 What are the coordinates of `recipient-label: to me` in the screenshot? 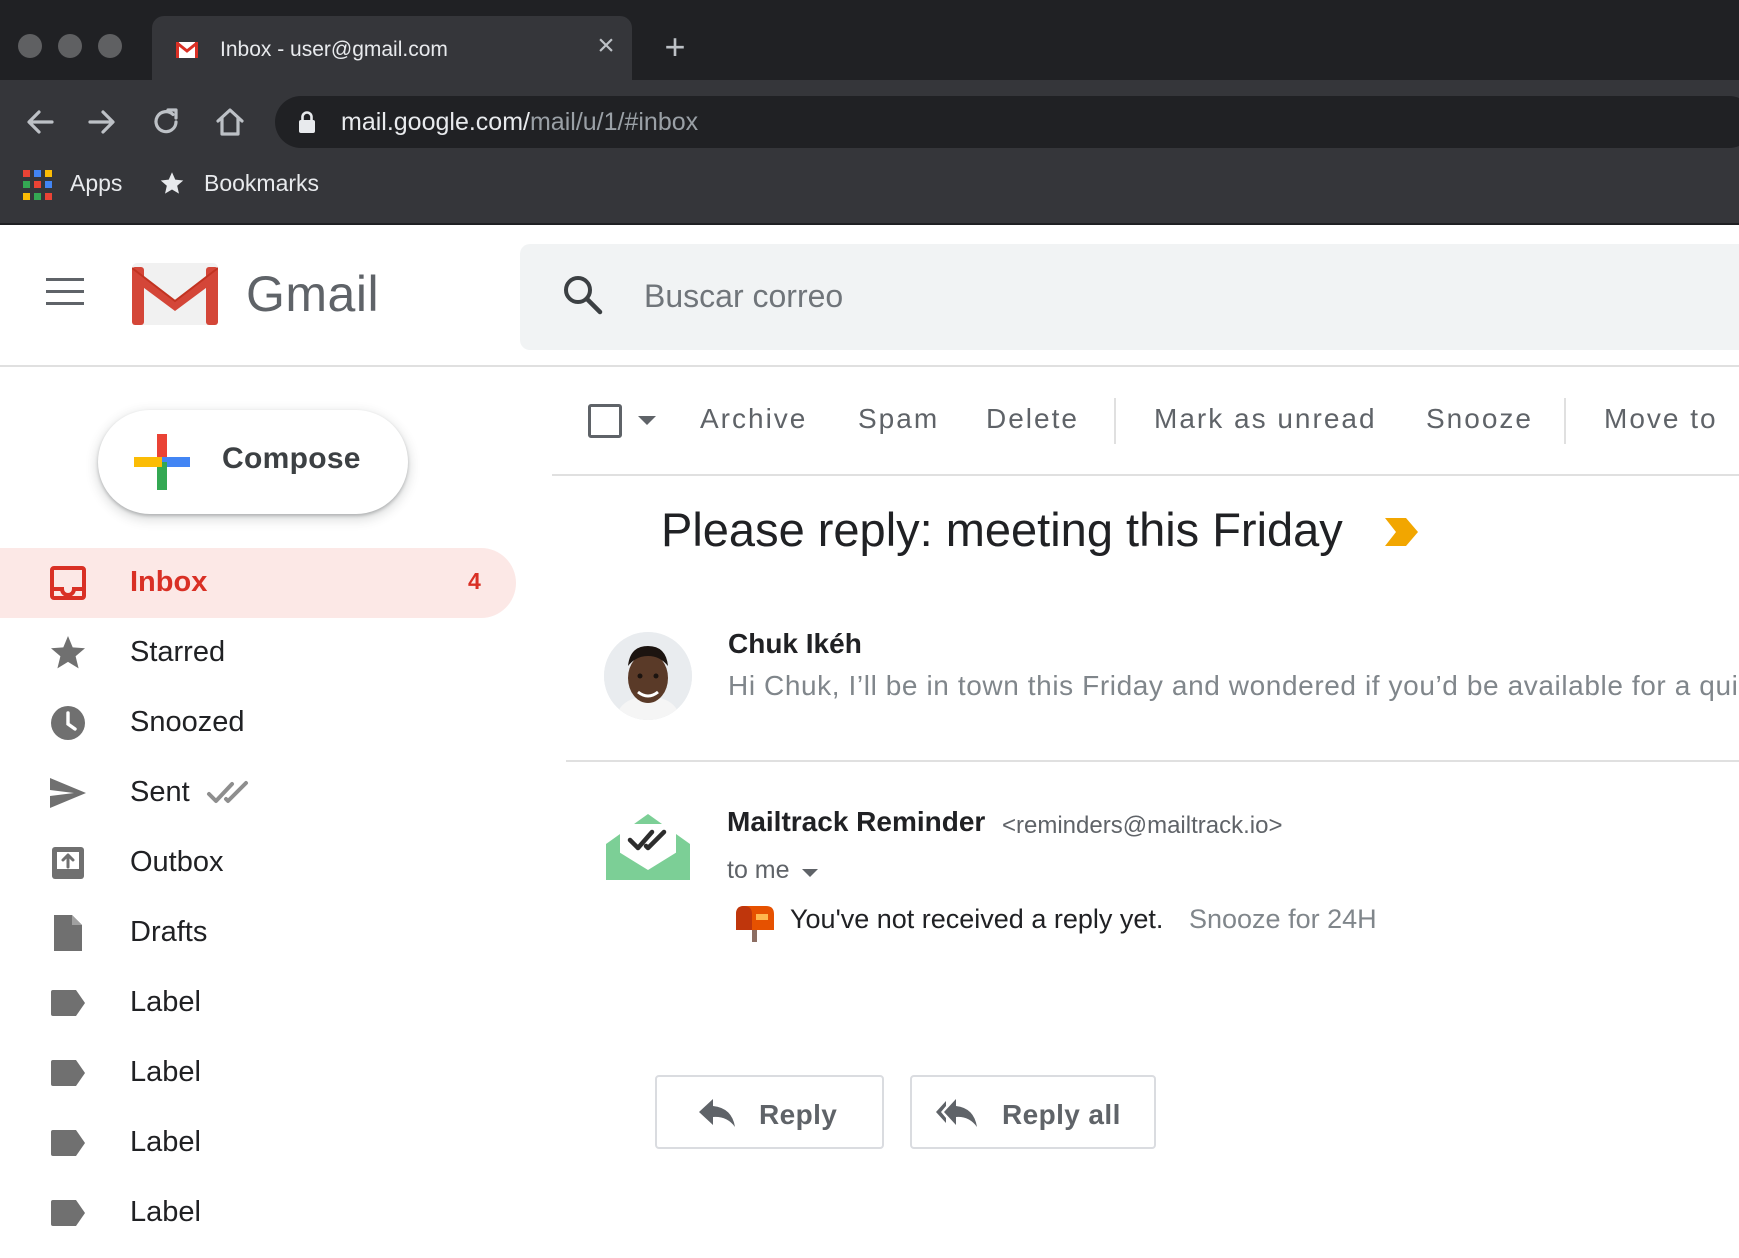 It's located at (758, 870).